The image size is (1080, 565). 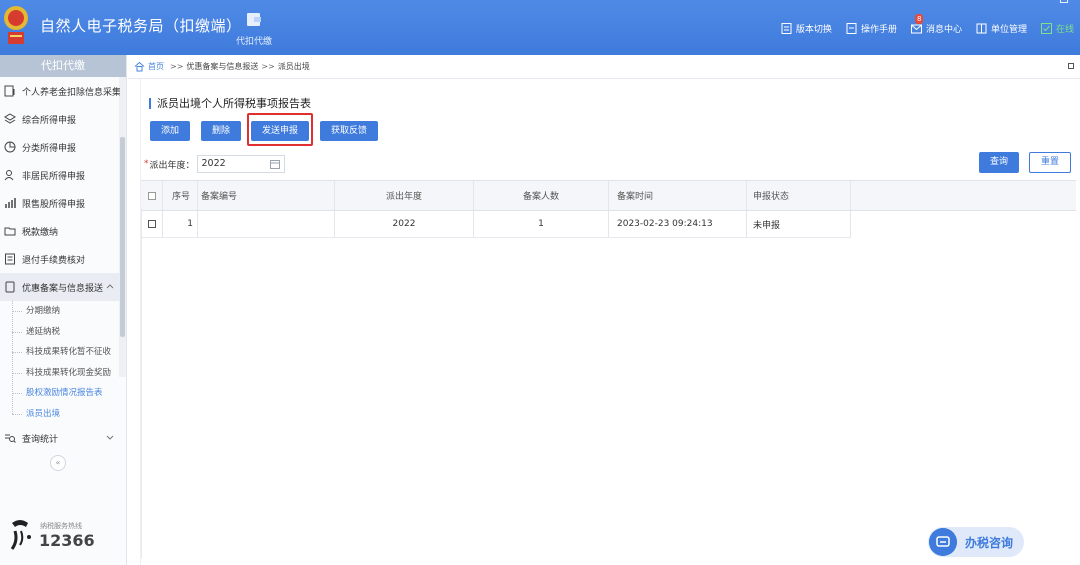 What do you see at coordinates (989, 542) in the screenshot?
I see `tax-consult-label: 办税咨询` at bounding box center [989, 542].